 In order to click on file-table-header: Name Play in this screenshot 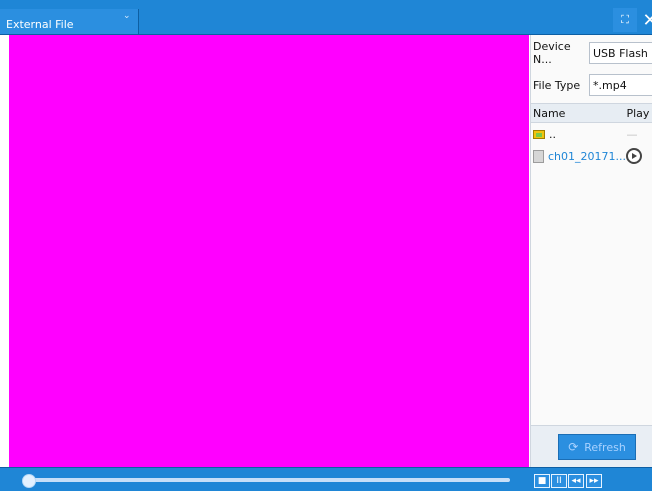, I will do `click(591, 113)`.